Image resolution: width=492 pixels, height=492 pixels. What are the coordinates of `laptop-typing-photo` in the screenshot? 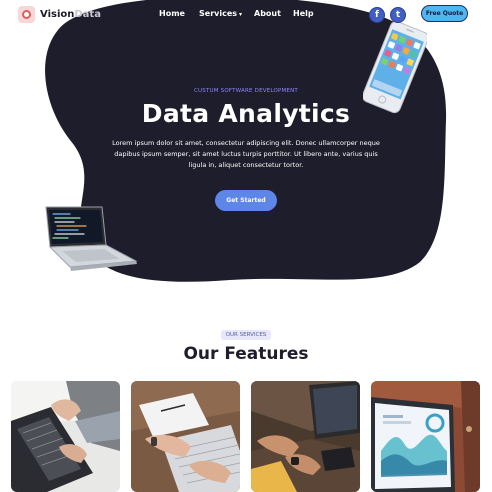 It's located at (65, 436).